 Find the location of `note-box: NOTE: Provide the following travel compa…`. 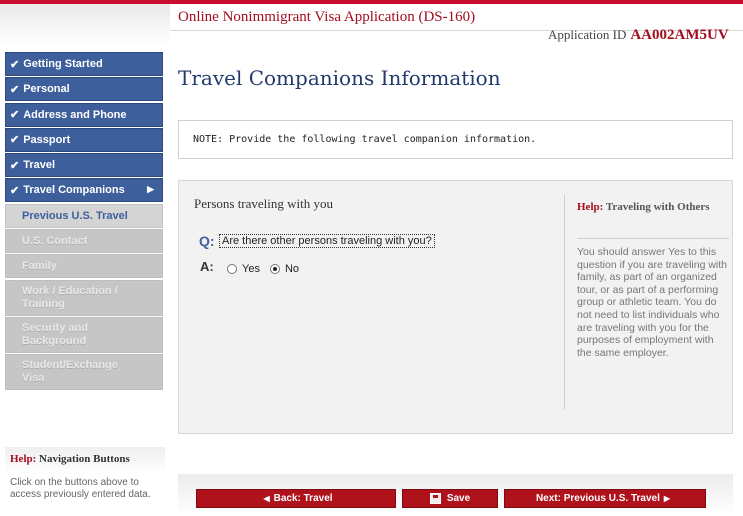

note-box: NOTE: Provide the following travel compa… is located at coordinates (455, 139).